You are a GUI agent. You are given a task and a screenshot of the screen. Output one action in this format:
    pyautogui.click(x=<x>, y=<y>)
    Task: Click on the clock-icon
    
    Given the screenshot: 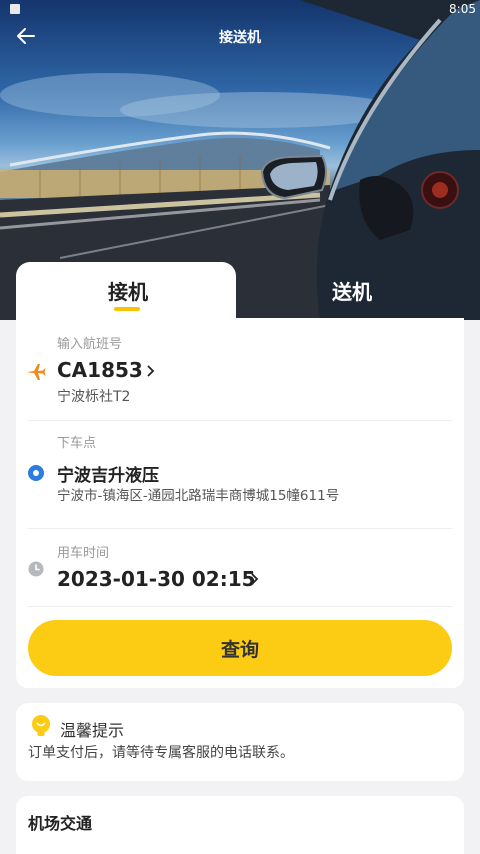 What is the action you would take?
    pyautogui.click(x=36, y=569)
    